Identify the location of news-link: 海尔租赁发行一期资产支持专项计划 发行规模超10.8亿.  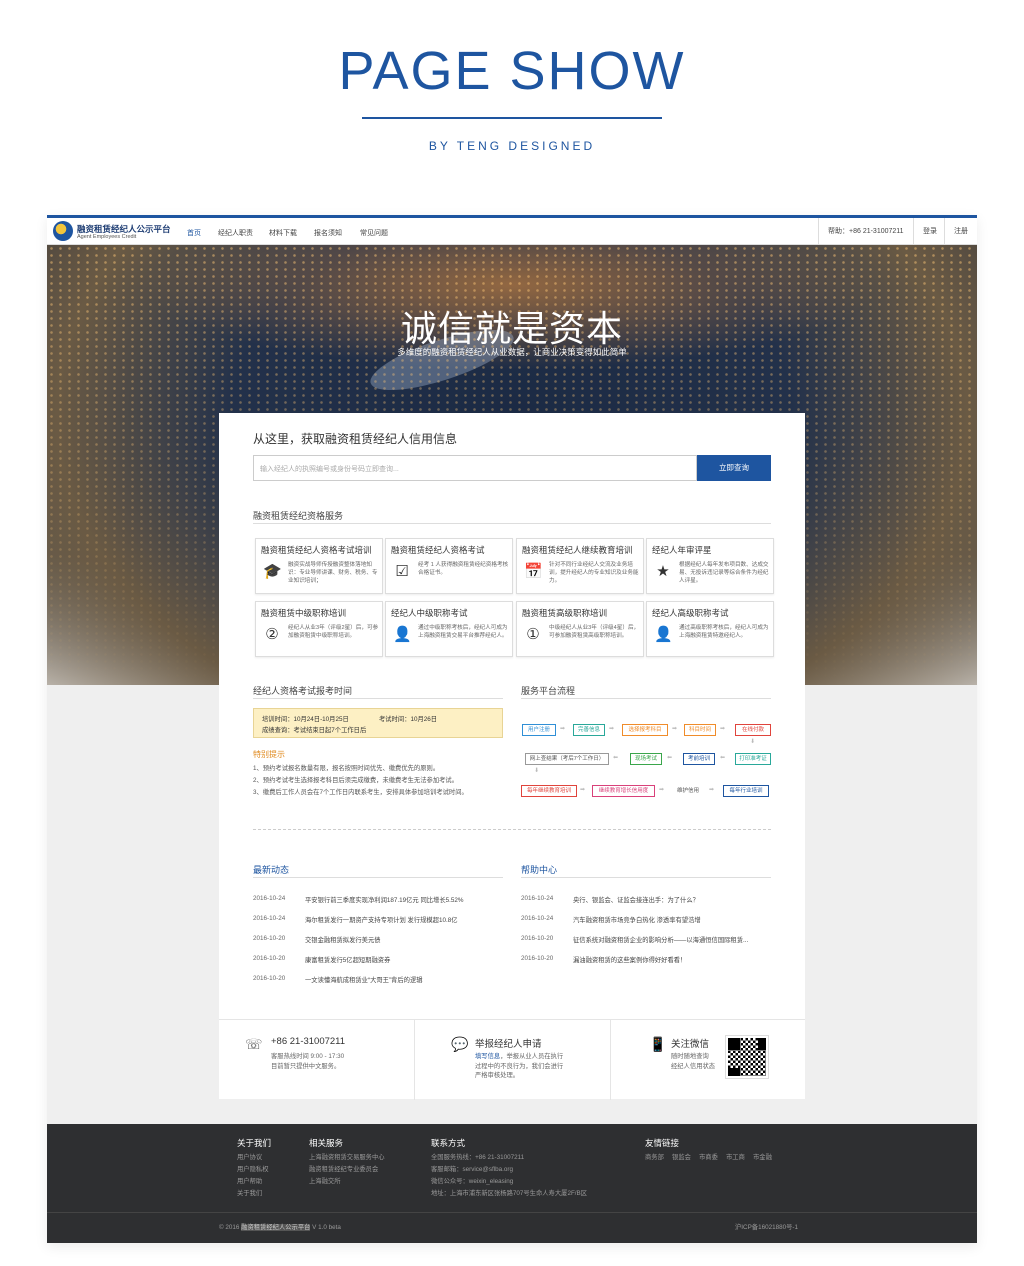
(403, 919).